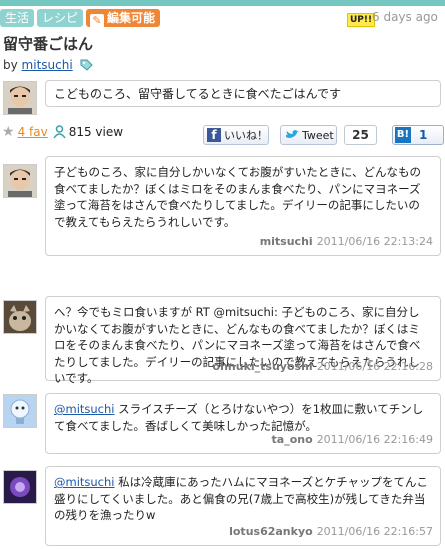 The height and width of the screenshot is (549, 445). I want to click on view-count: 815 view, so click(96, 132).